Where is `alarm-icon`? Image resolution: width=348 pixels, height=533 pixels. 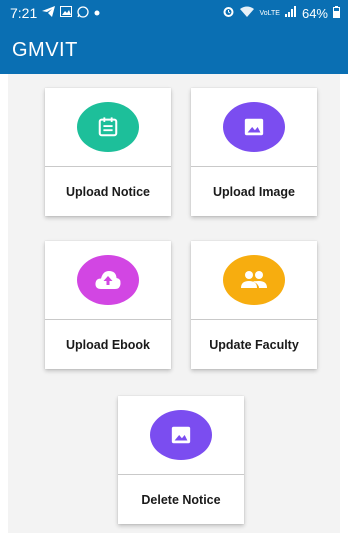 alarm-icon is located at coordinates (228, 13).